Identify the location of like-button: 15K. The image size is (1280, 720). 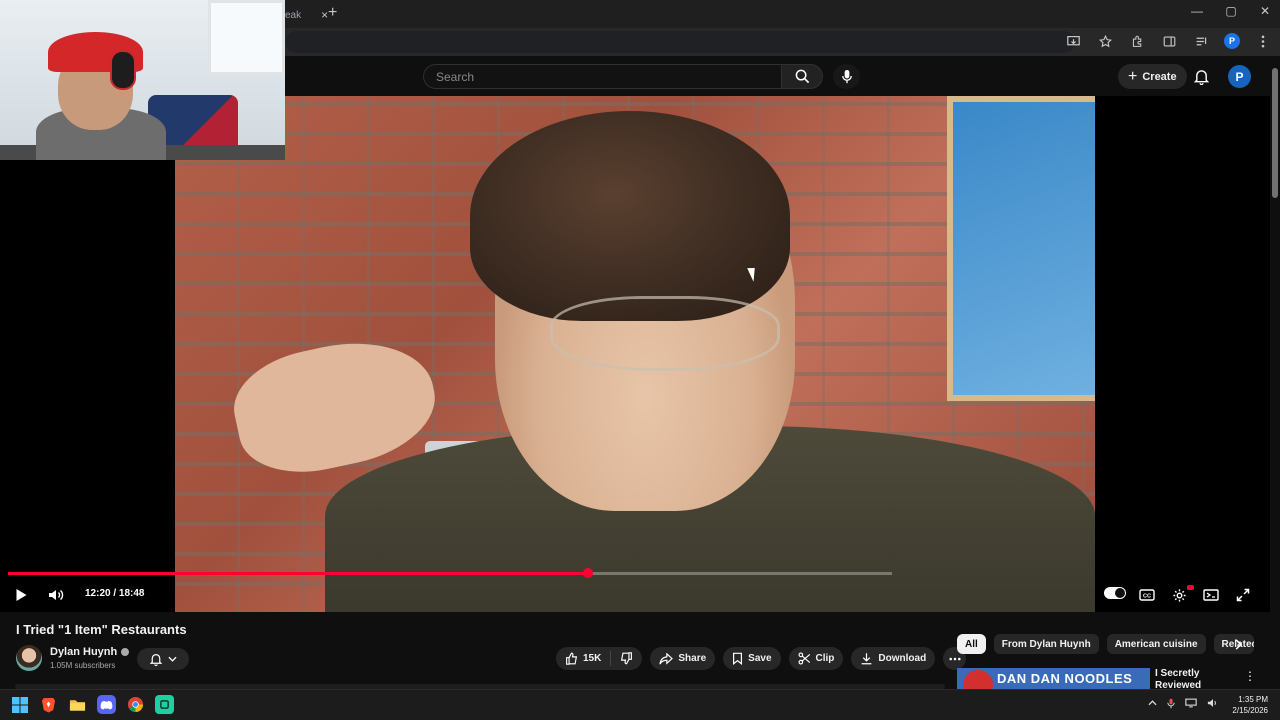
(583, 658).